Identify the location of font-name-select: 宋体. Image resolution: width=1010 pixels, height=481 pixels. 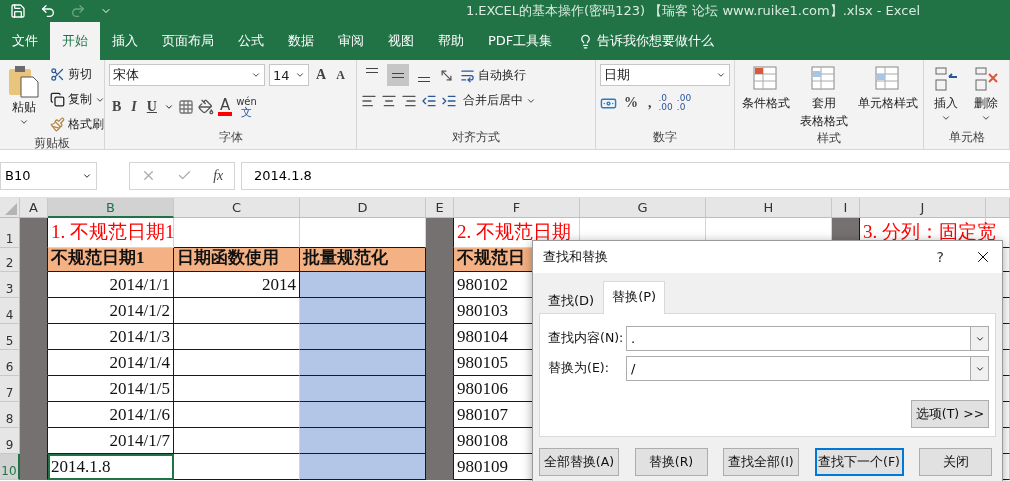
(187, 75).